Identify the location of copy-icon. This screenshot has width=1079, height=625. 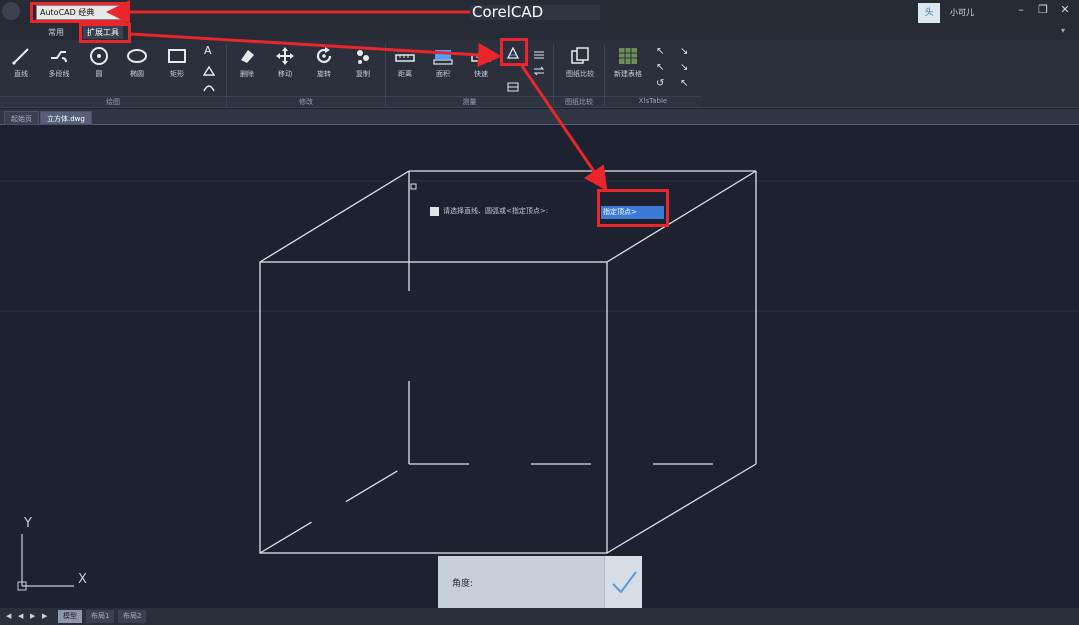
(363, 57).